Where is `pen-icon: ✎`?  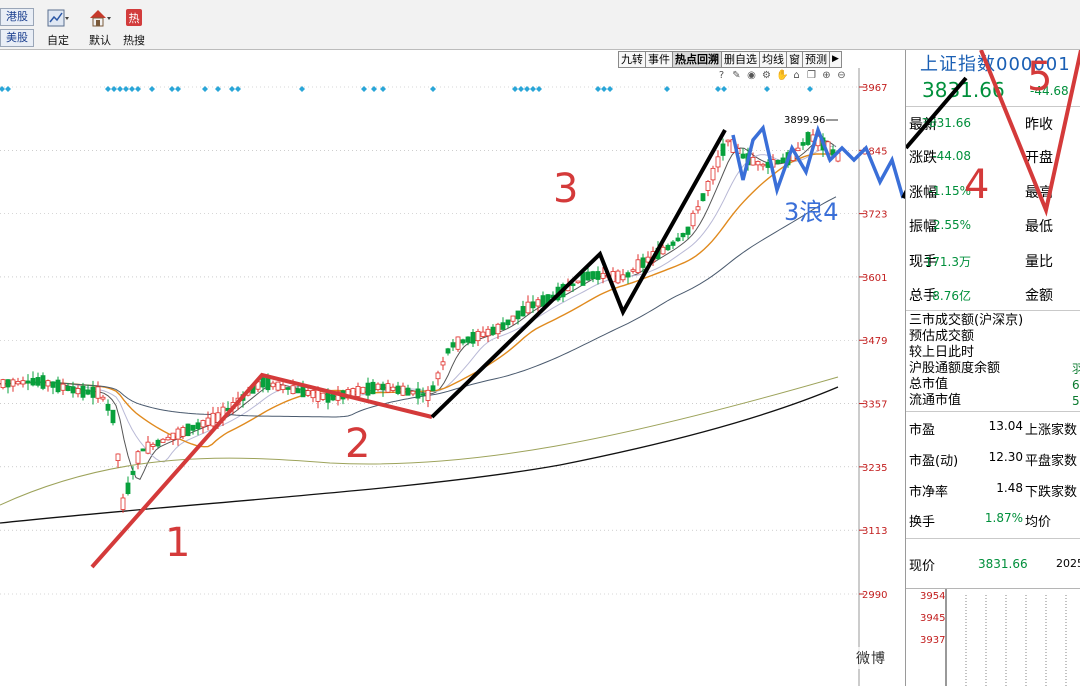
pen-icon: ✎ is located at coordinates (736, 75).